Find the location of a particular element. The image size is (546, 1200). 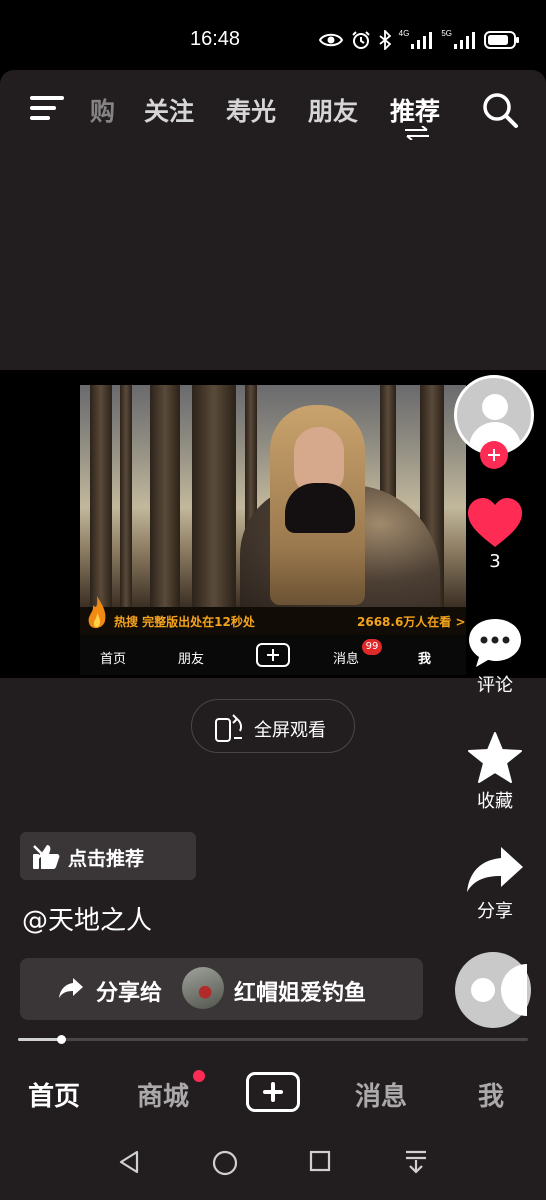

back-icon is located at coordinates (129, 1162).